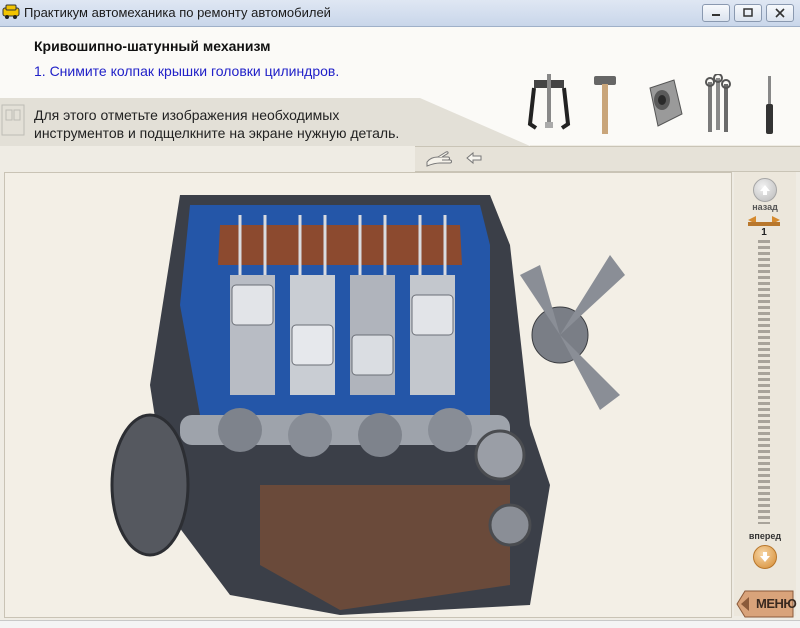  I want to click on forward-button, so click(765, 557).